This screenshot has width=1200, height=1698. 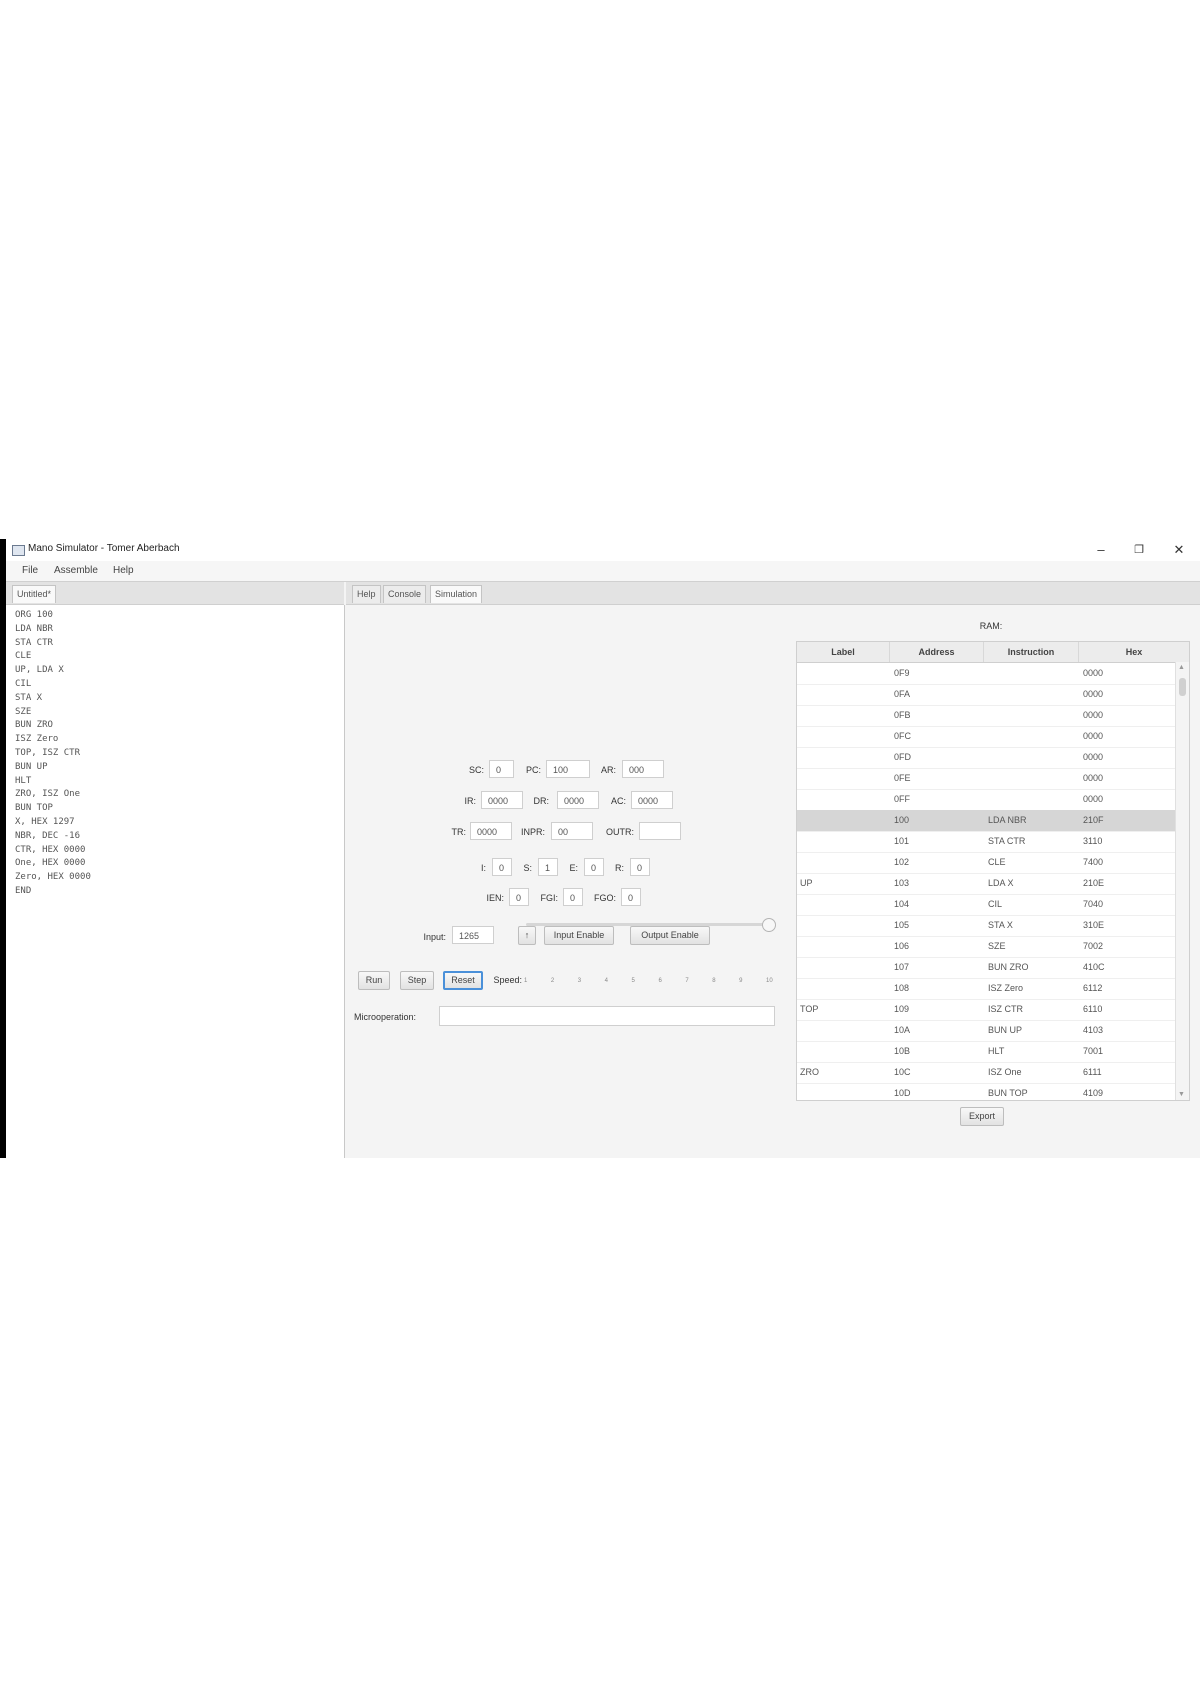 I want to click on outr-label: OUTR:, so click(x=620, y=832).